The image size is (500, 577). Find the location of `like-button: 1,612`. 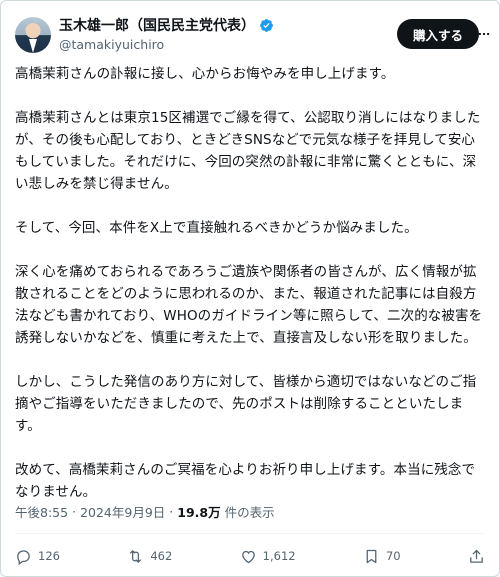

like-button: 1,612 is located at coordinates (268, 556).